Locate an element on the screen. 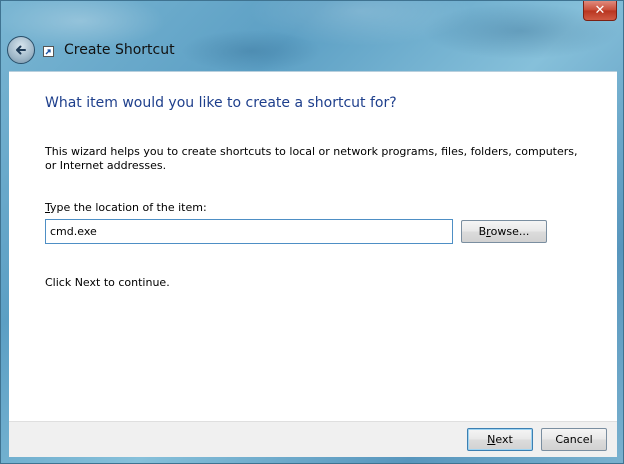 This screenshot has width=624, height=464. back-arrow-icon is located at coordinates (21, 50).